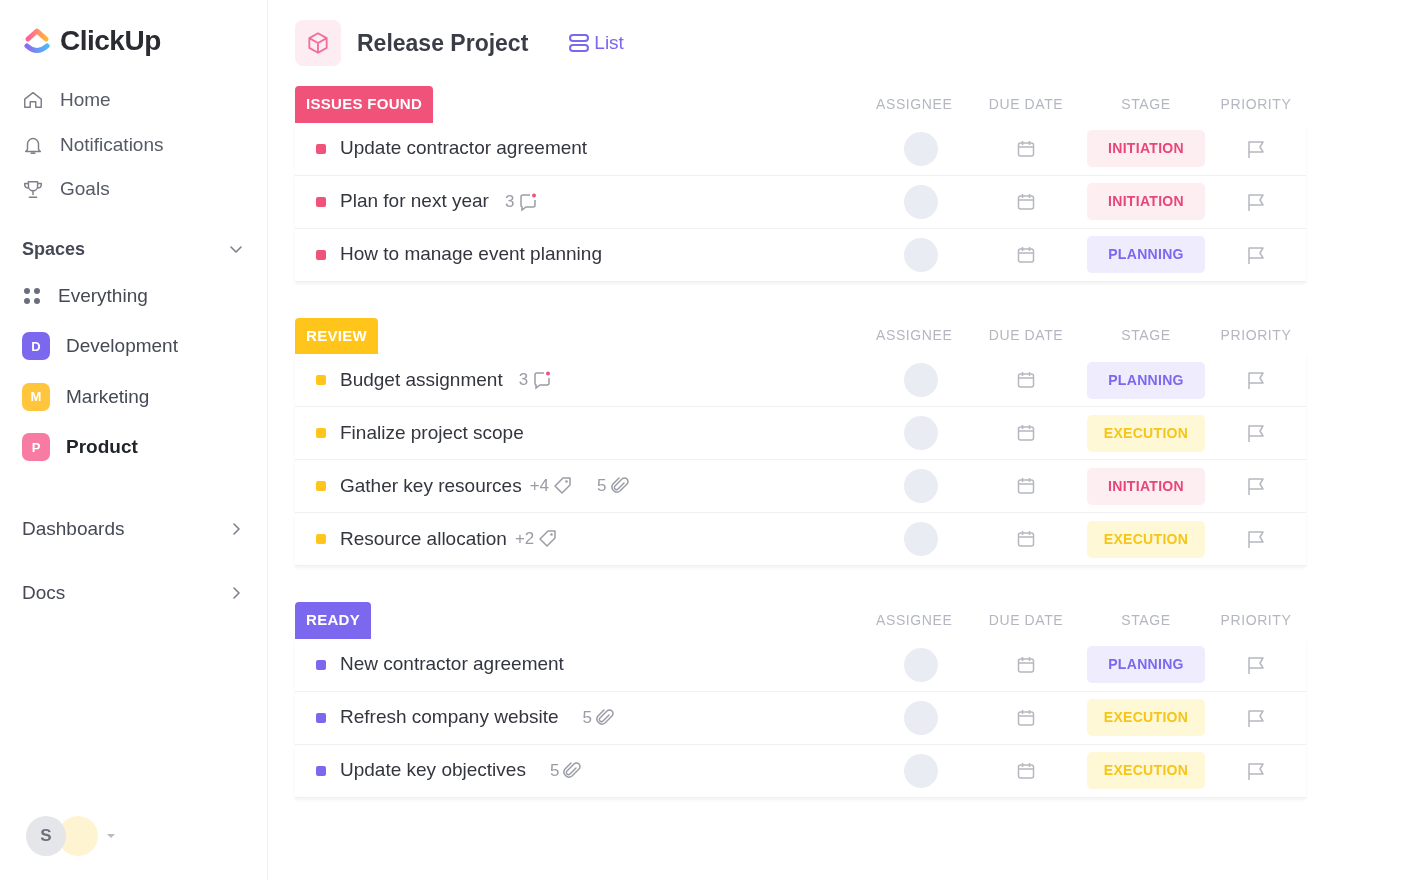  I want to click on task-name: Update contractor agreement, so click(464, 148).